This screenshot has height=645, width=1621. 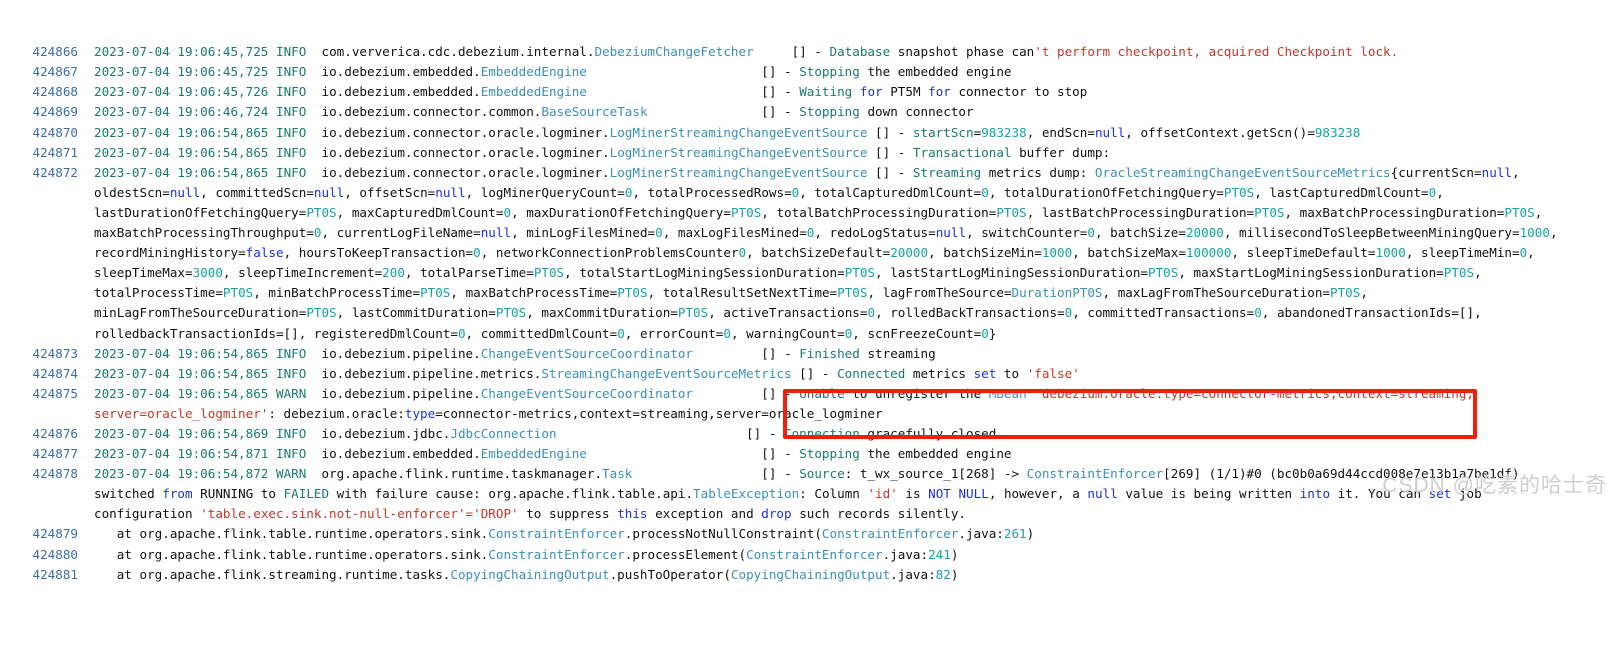 I want to click on log-token, so click(x=856, y=91).